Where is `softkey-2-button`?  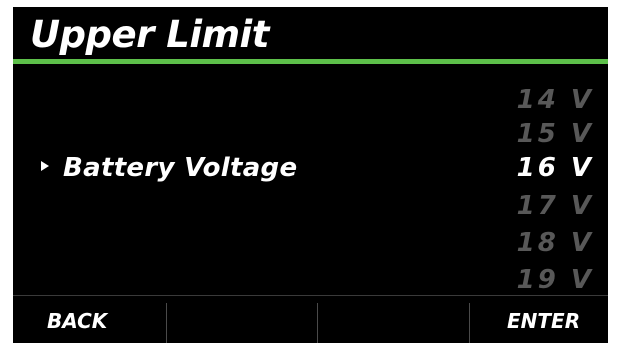
softkey-2-button is located at coordinates (242, 319).